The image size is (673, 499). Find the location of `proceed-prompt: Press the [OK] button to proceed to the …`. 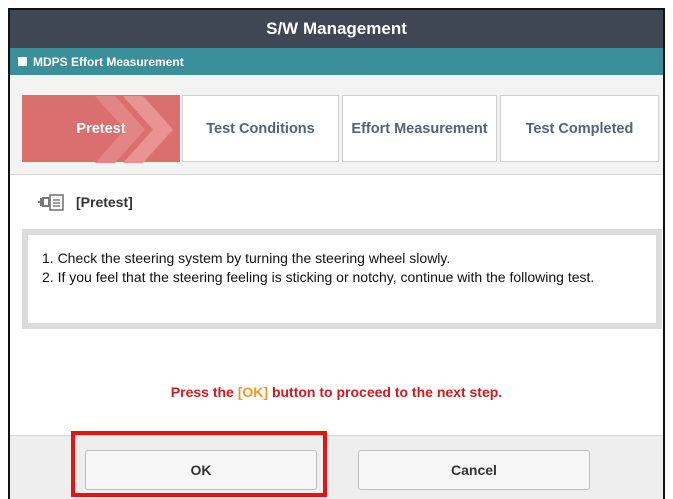

proceed-prompt: Press the [OK] button to proceed to the … is located at coordinates (336, 392).